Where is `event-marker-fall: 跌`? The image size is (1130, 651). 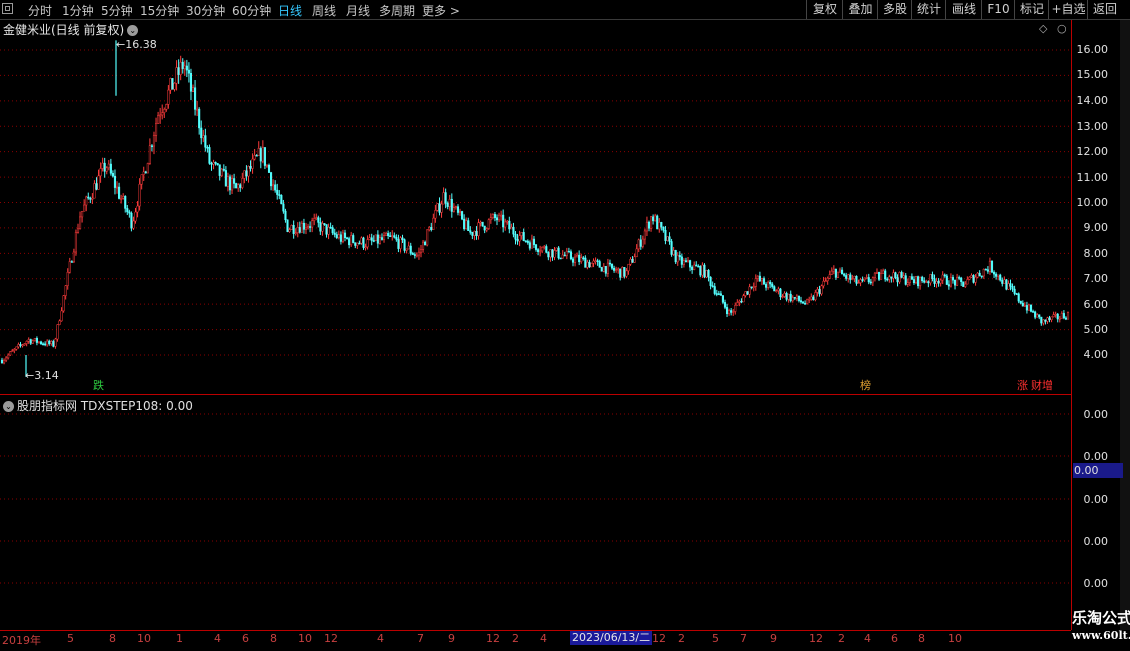
event-marker-fall: 跌 is located at coordinates (98, 385).